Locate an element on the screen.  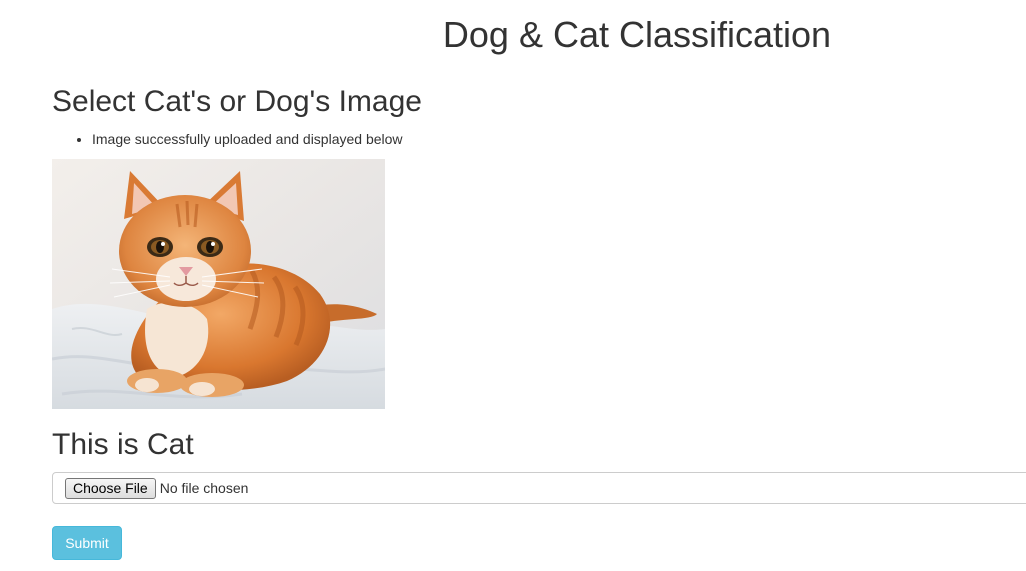
file-status: No file chosen is located at coordinates (204, 488).